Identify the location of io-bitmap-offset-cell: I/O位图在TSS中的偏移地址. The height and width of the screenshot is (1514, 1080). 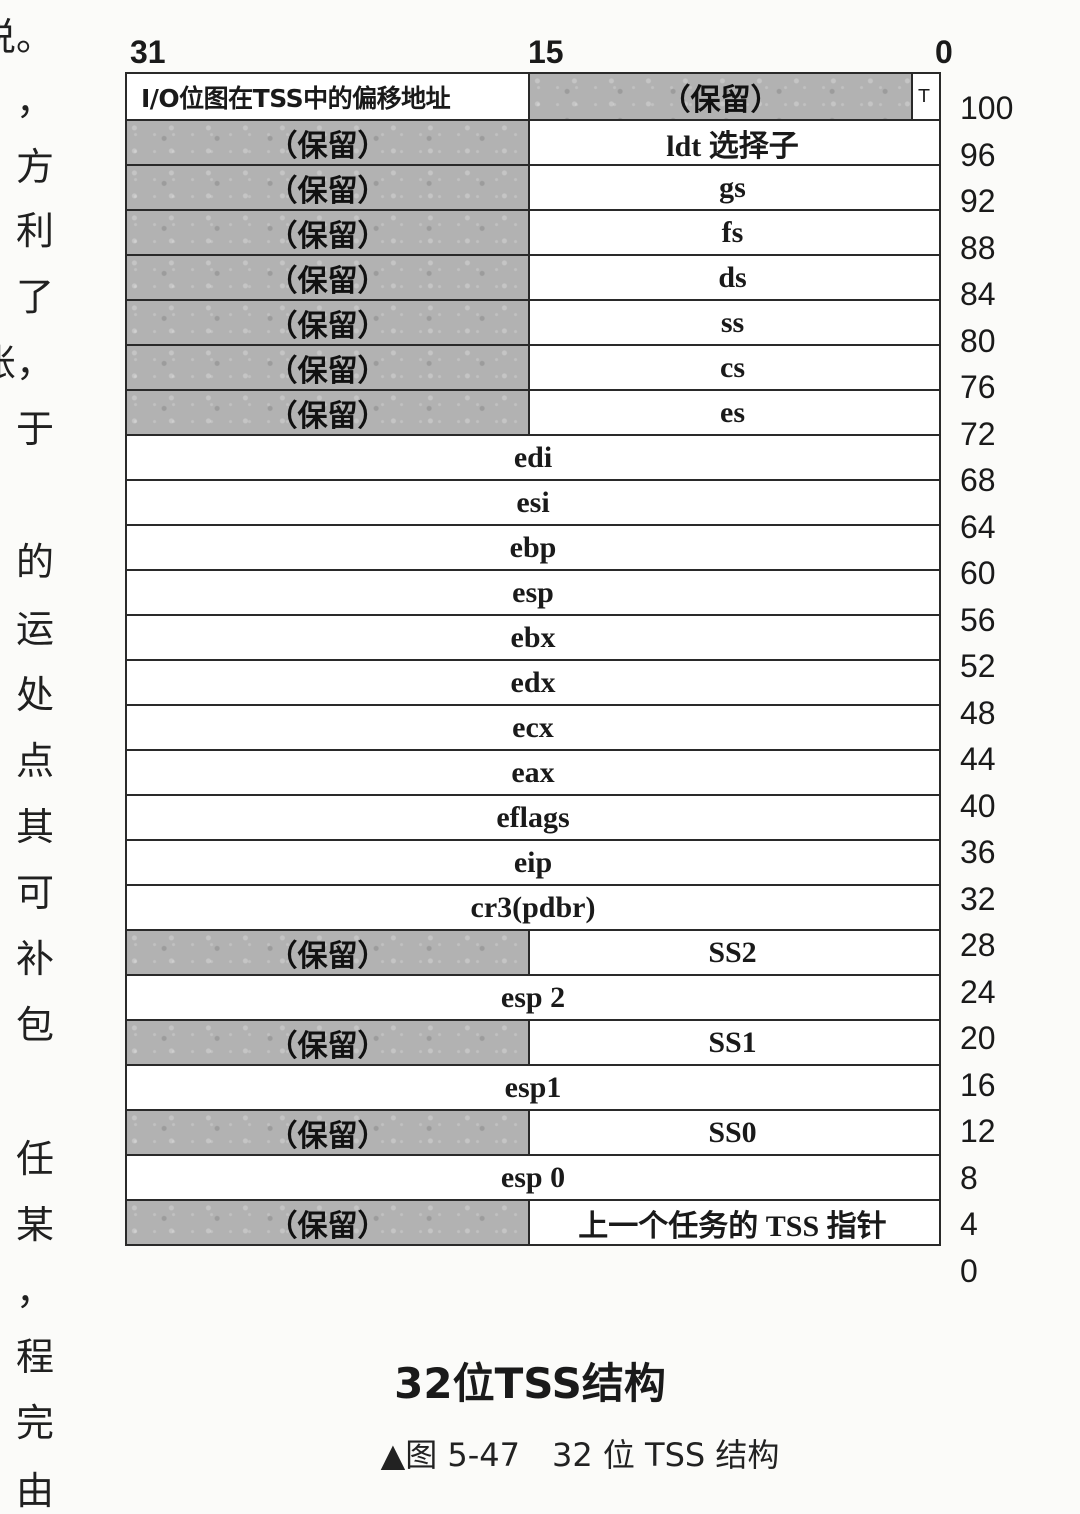
(328, 96).